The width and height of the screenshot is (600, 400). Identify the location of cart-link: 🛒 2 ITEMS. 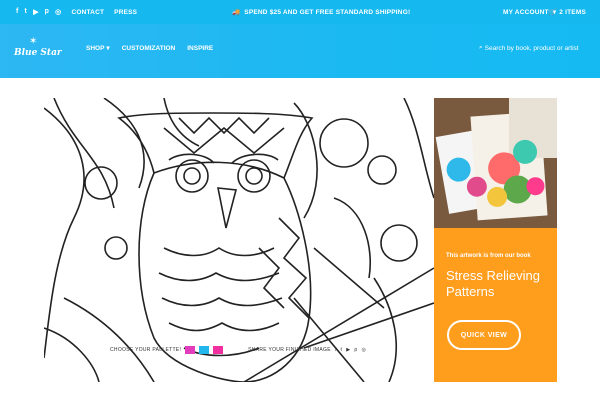
(567, 12).